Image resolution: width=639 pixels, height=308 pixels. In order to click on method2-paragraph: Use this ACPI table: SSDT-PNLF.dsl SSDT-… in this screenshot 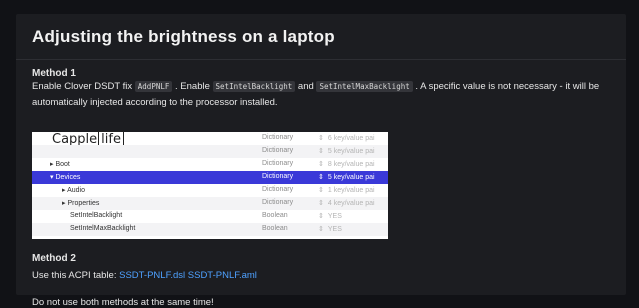, I will do `click(144, 275)`.